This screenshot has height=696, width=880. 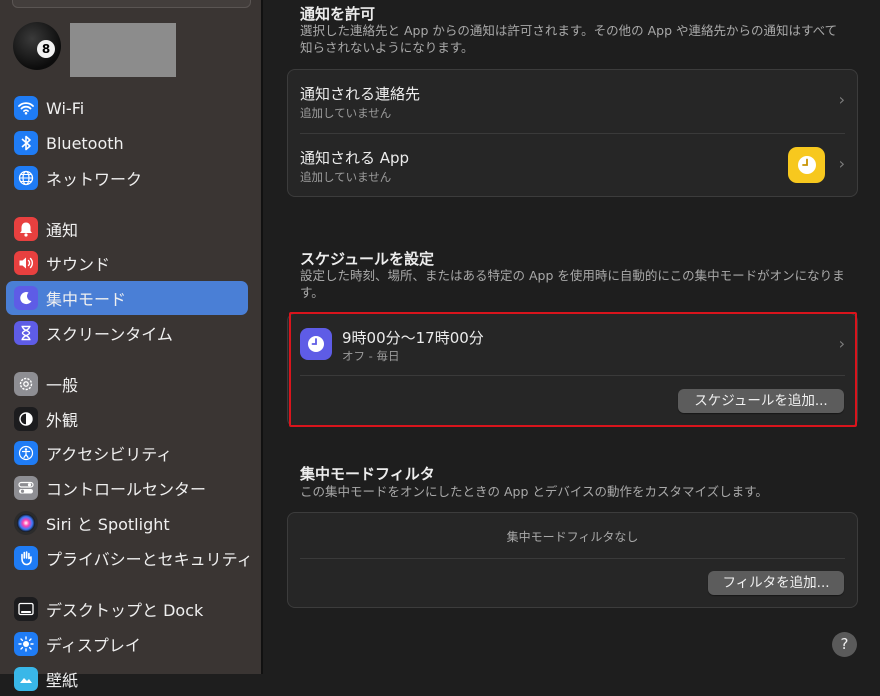 What do you see at coordinates (123, 50) in the screenshot?
I see `account-name-redacted` at bounding box center [123, 50].